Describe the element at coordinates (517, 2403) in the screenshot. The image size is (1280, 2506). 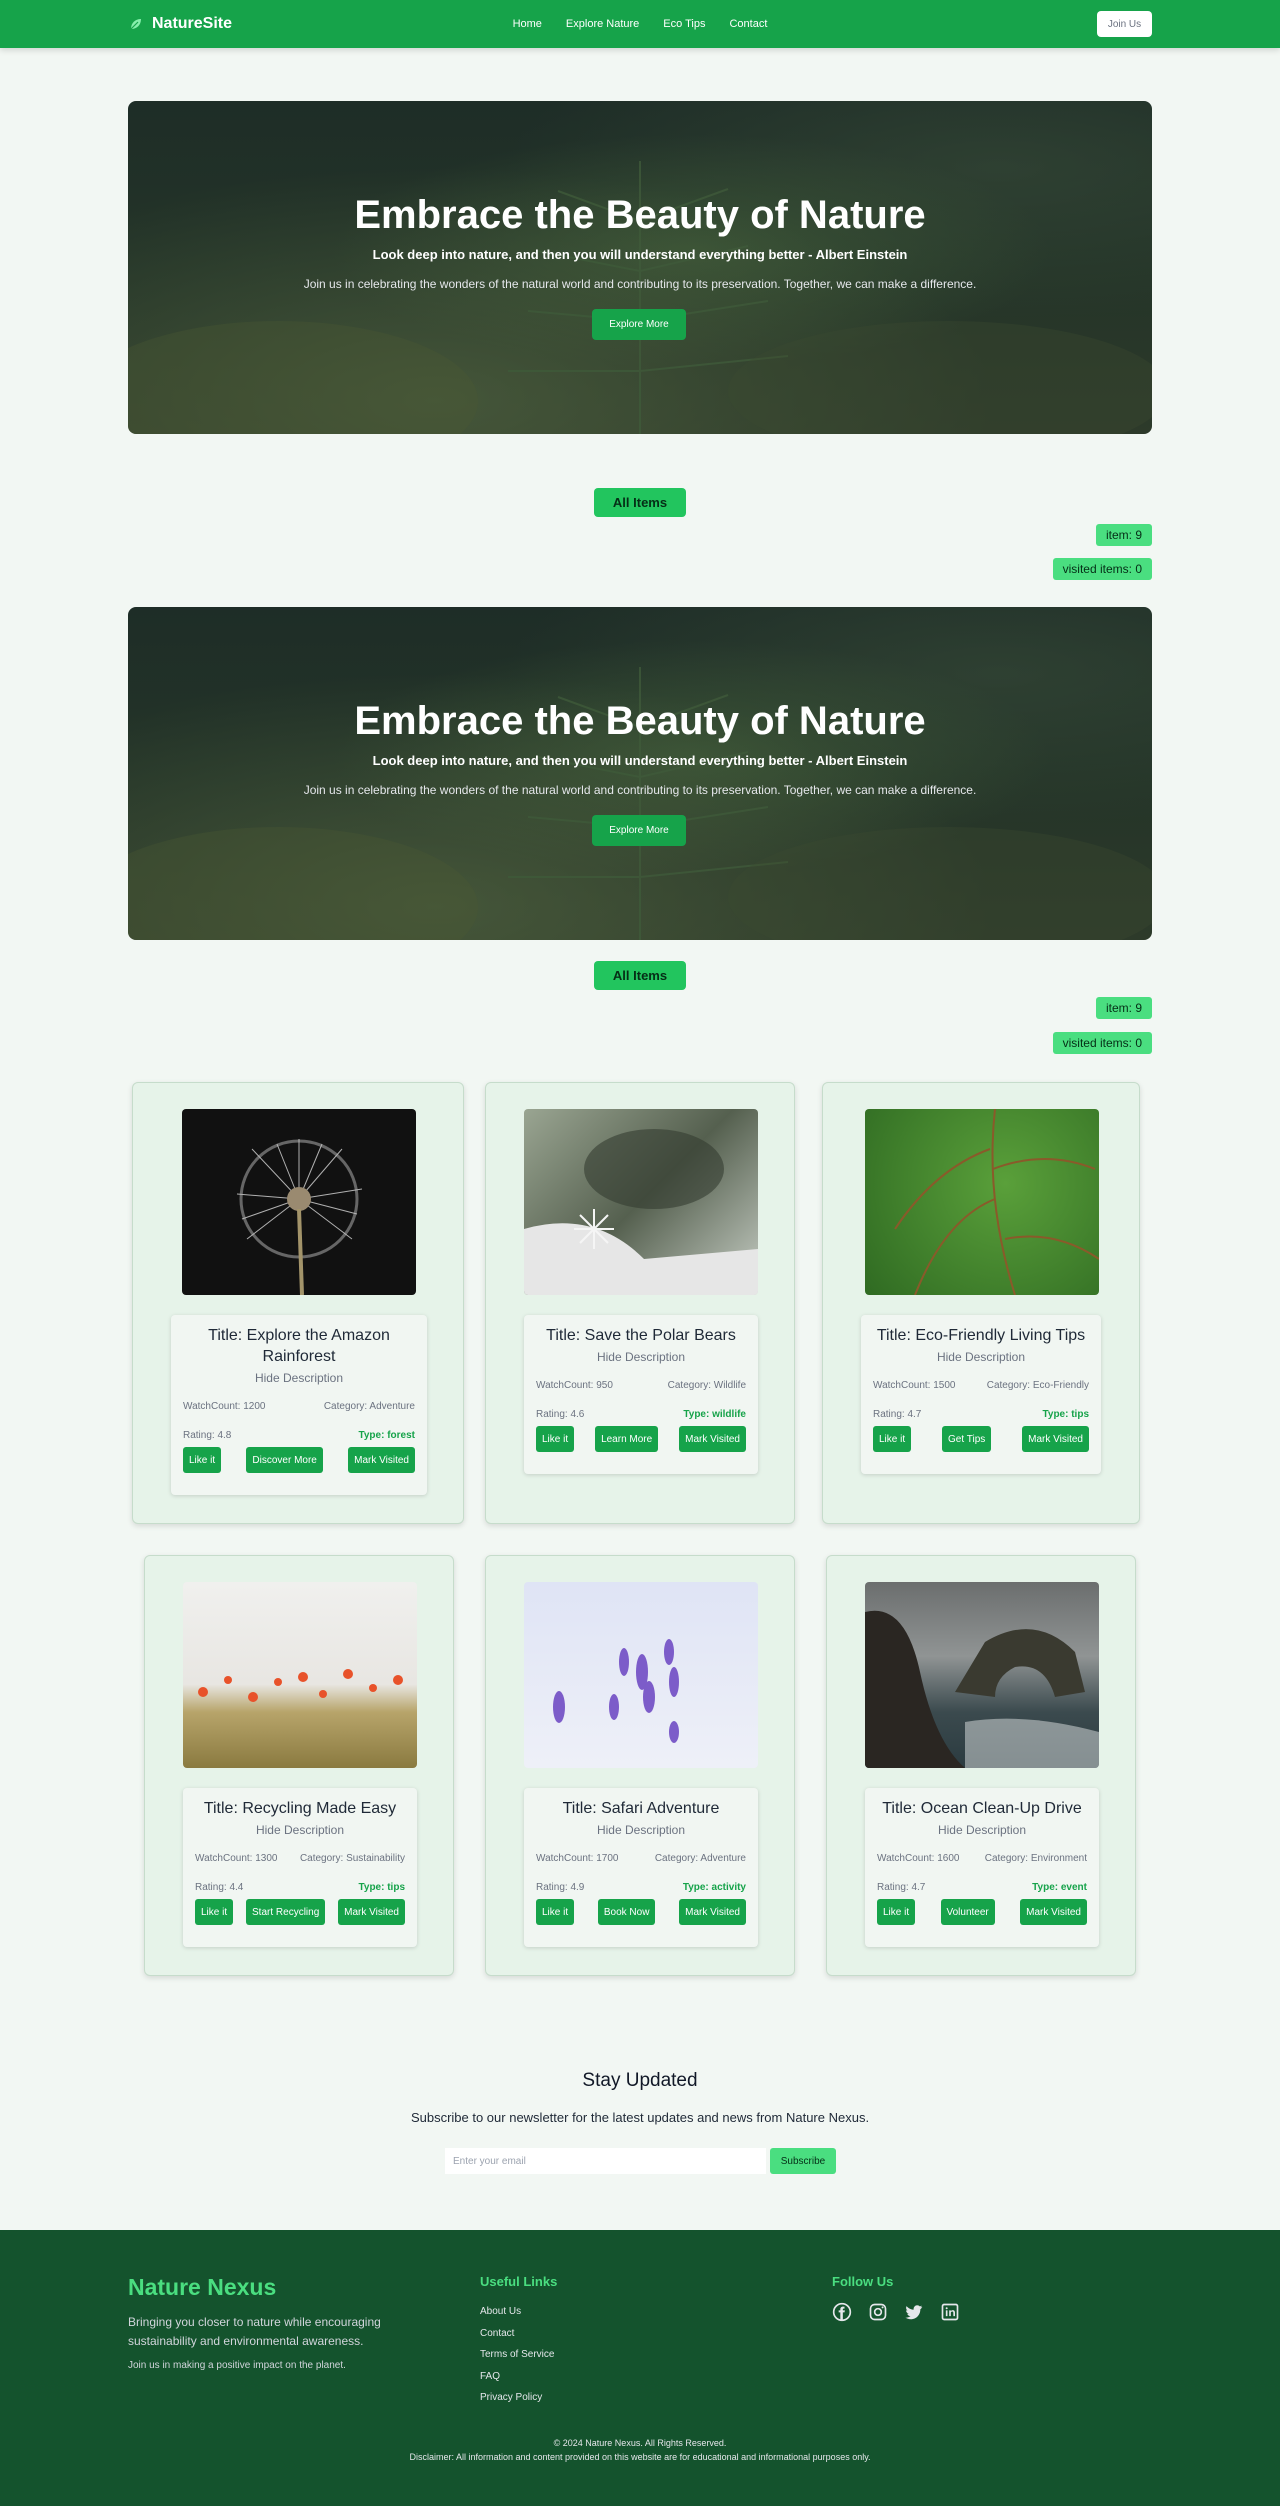
I see `footer-link-privacy: Privacy Policy` at that location.